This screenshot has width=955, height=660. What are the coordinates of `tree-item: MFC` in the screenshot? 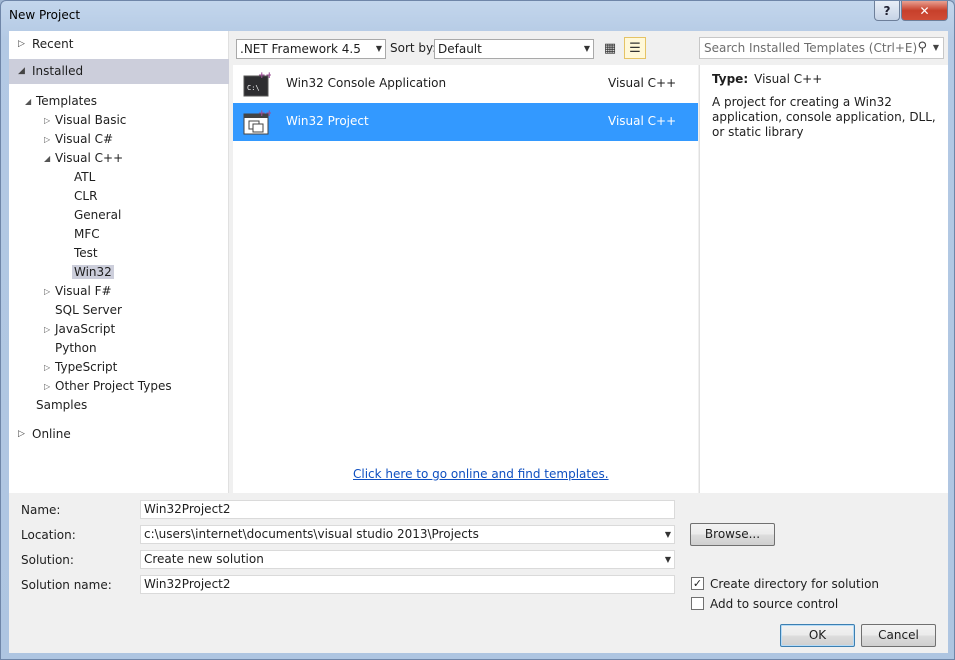 It's located at (87, 234).